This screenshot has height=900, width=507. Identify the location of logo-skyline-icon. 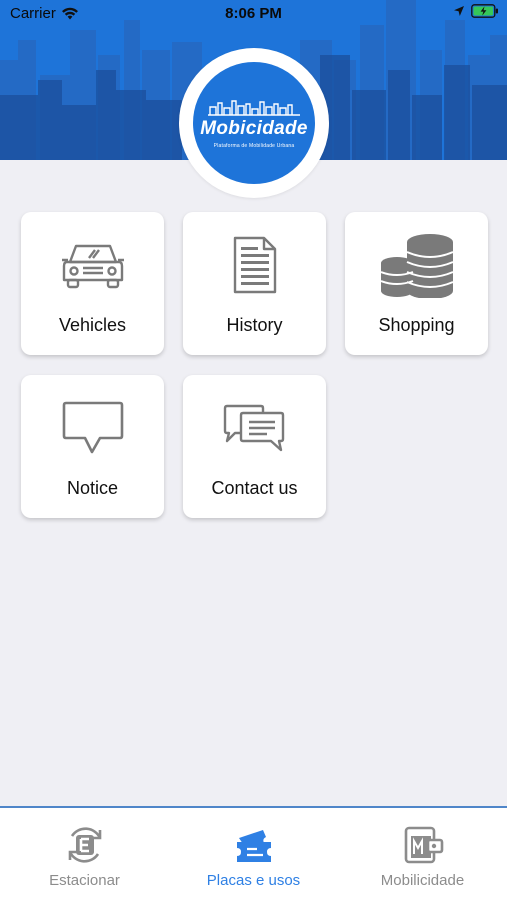
(254, 107).